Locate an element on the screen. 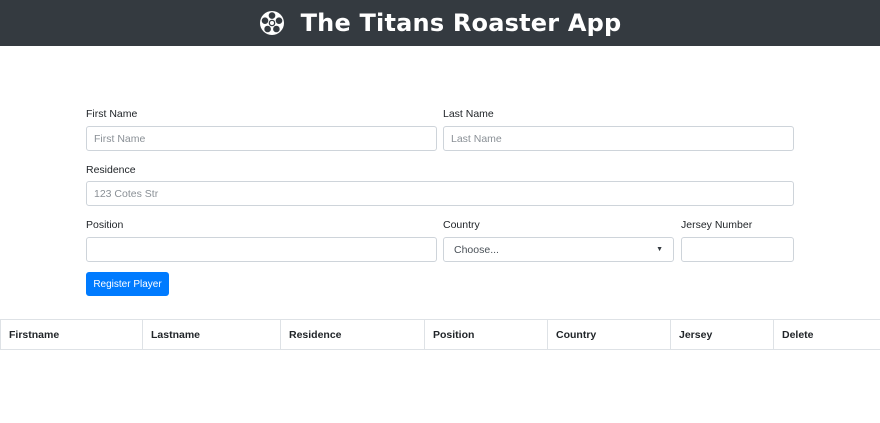 The width and height of the screenshot is (880, 423). top-navbar: The Titans Roaster App is located at coordinates (440, 23).